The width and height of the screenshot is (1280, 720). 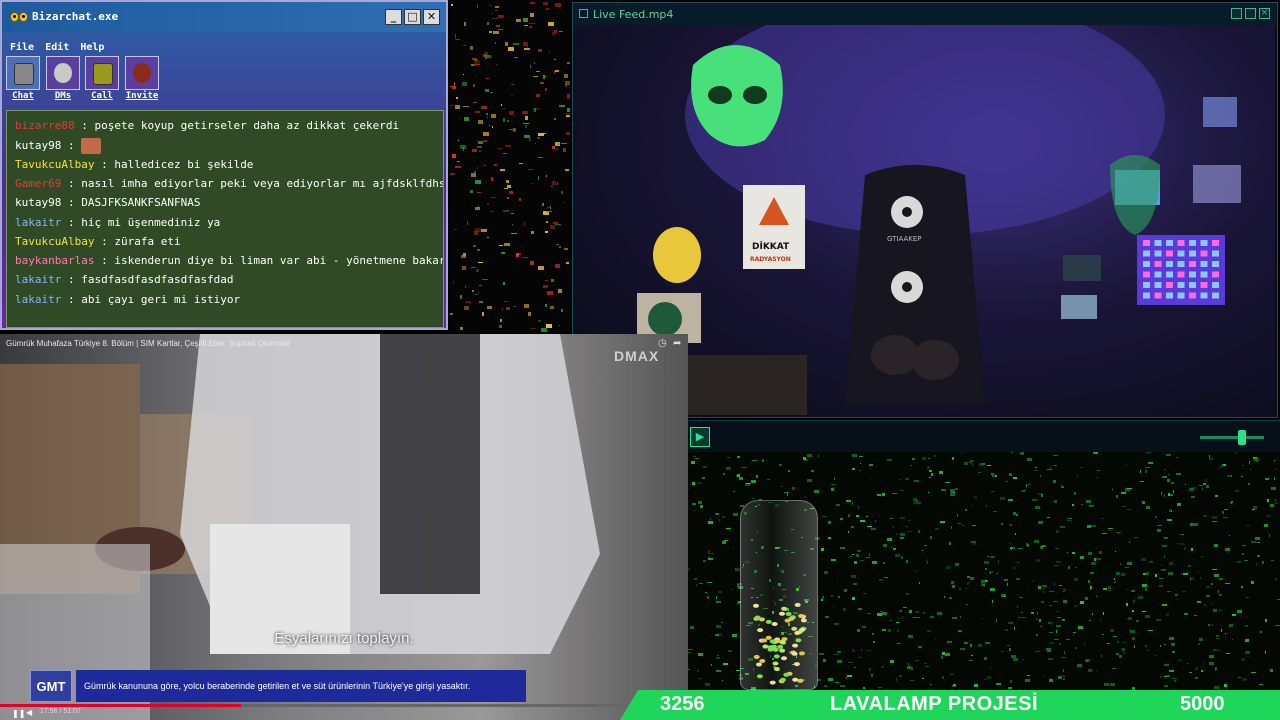 I want to click on volume-slider, so click(x=1232, y=437).